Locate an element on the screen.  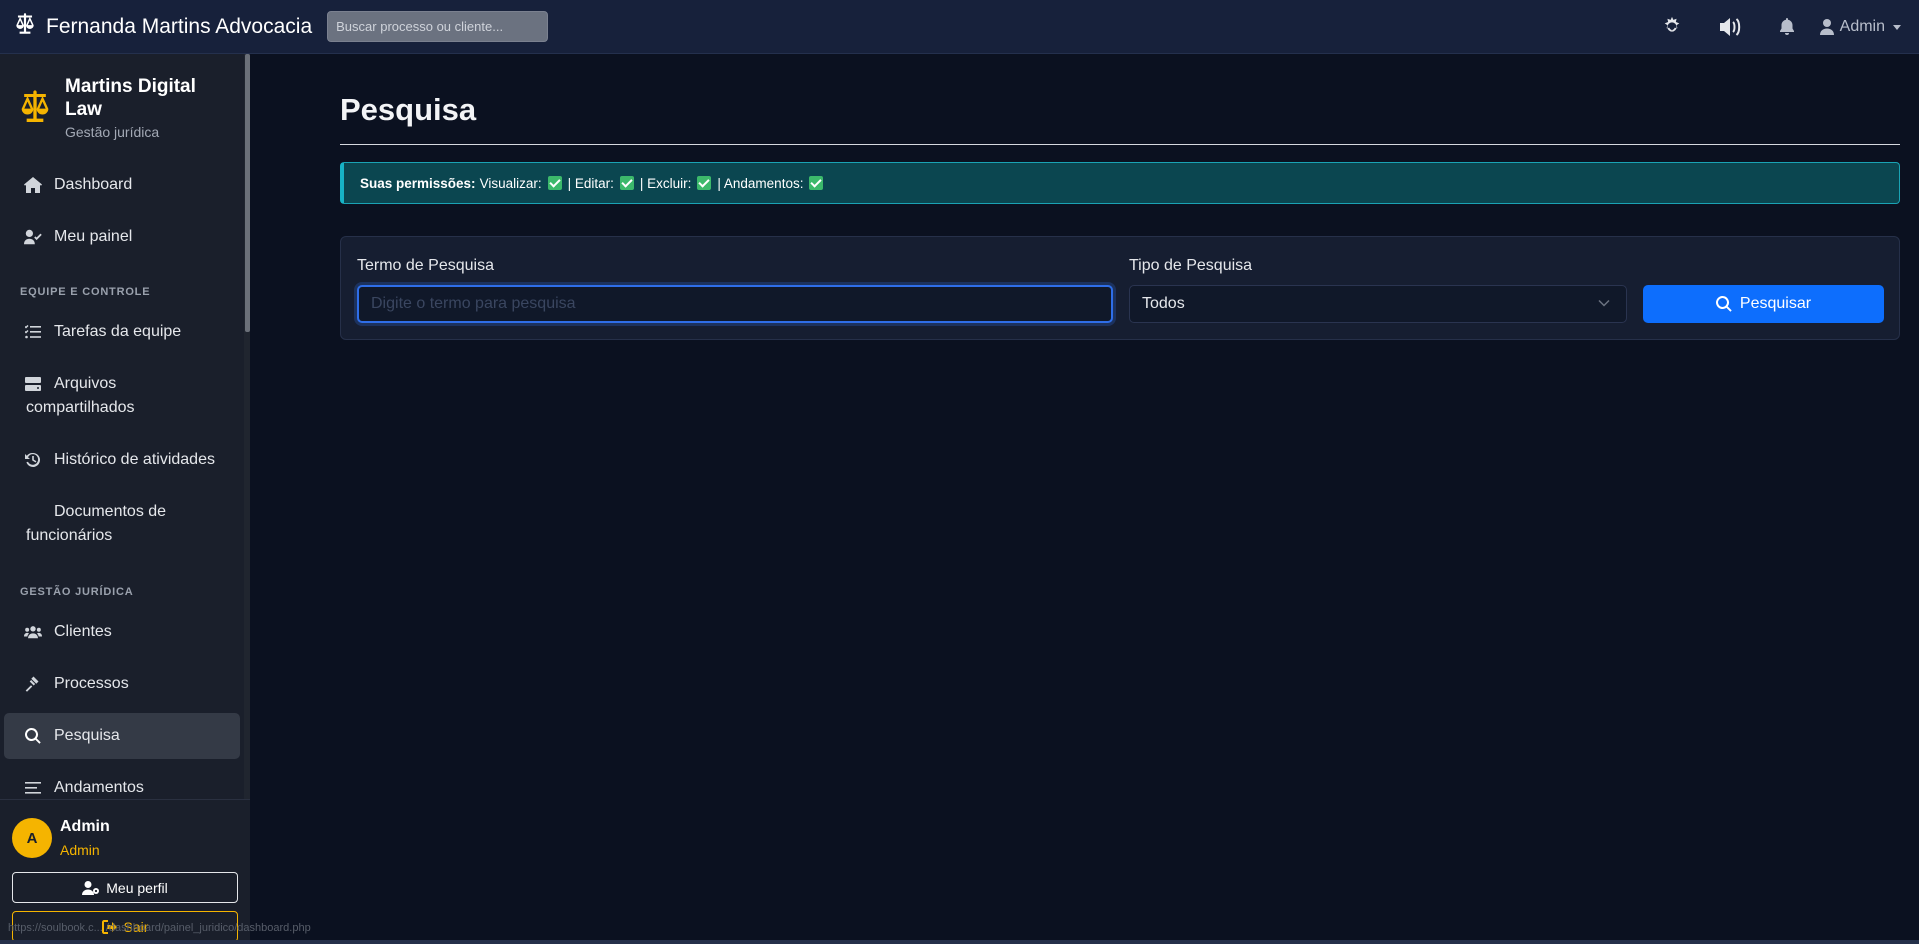
gavel-icon is located at coordinates (33, 684).